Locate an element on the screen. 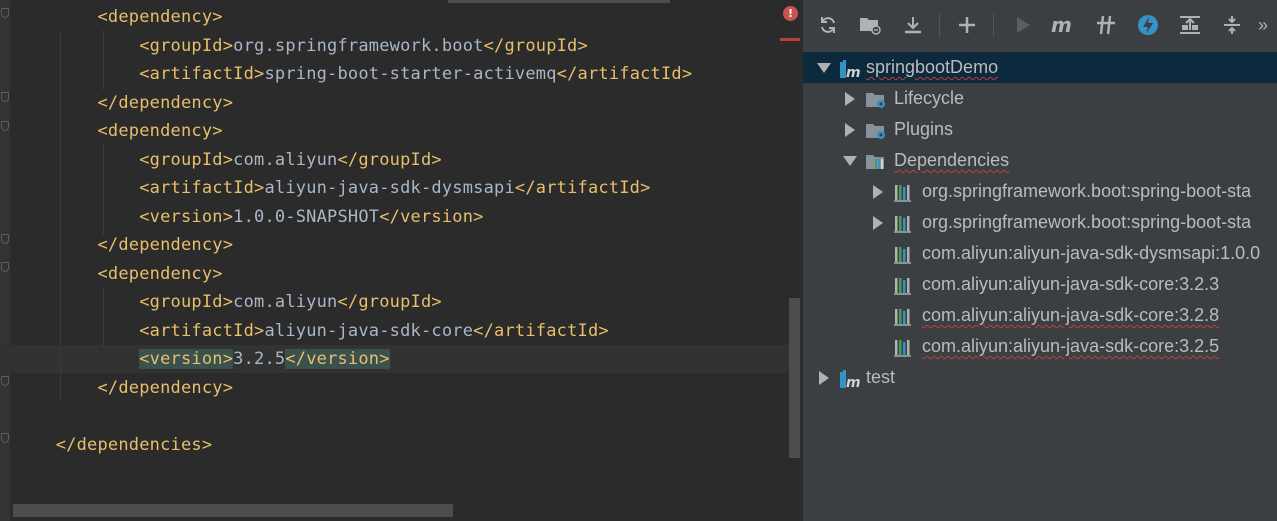 The width and height of the screenshot is (1277, 521). xml-tag-token: groupId is located at coordinates (186, 45).